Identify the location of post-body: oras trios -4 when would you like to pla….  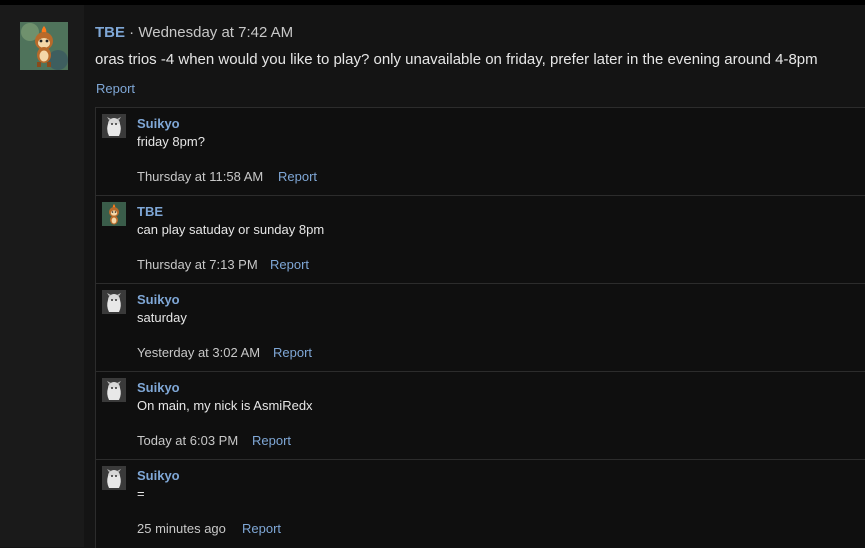
(456, 59).